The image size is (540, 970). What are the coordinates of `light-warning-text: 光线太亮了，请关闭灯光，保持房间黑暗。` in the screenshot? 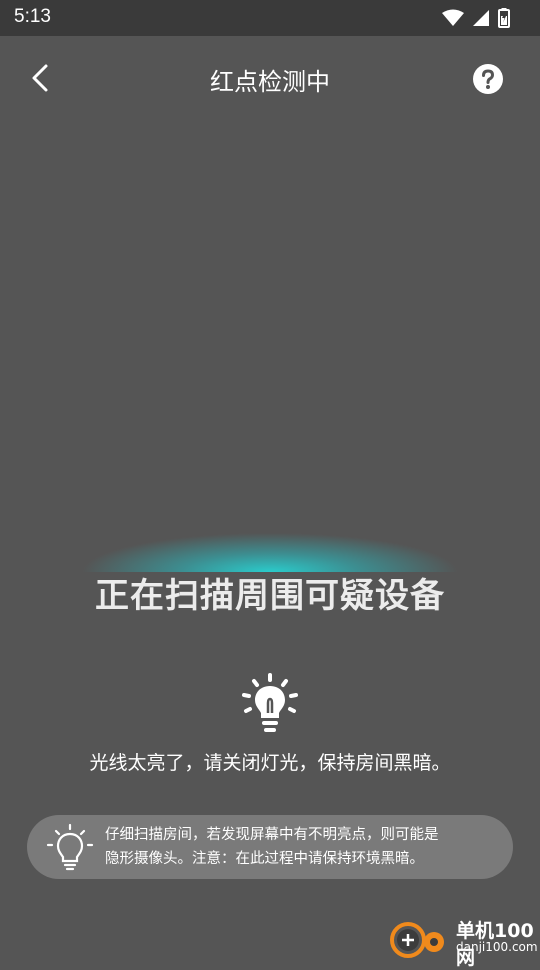 It's located at (270, 763).